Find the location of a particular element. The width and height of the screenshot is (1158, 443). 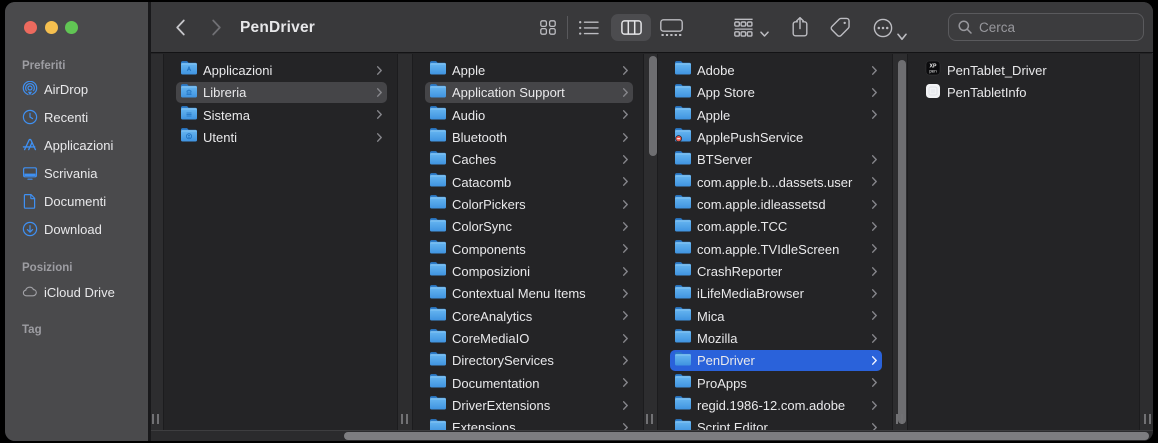

svg-text: pen is located at coordinates (933, 71).